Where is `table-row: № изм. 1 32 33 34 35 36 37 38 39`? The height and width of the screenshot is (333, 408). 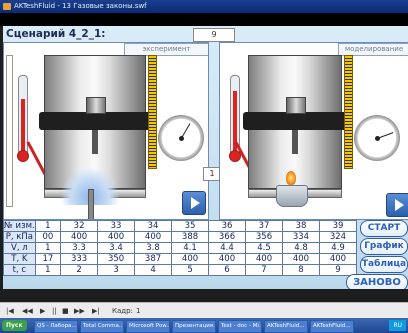 table-row: № изм. 1 32 33 34 35 36 37 38 39 is located at coordinates (180, 226).